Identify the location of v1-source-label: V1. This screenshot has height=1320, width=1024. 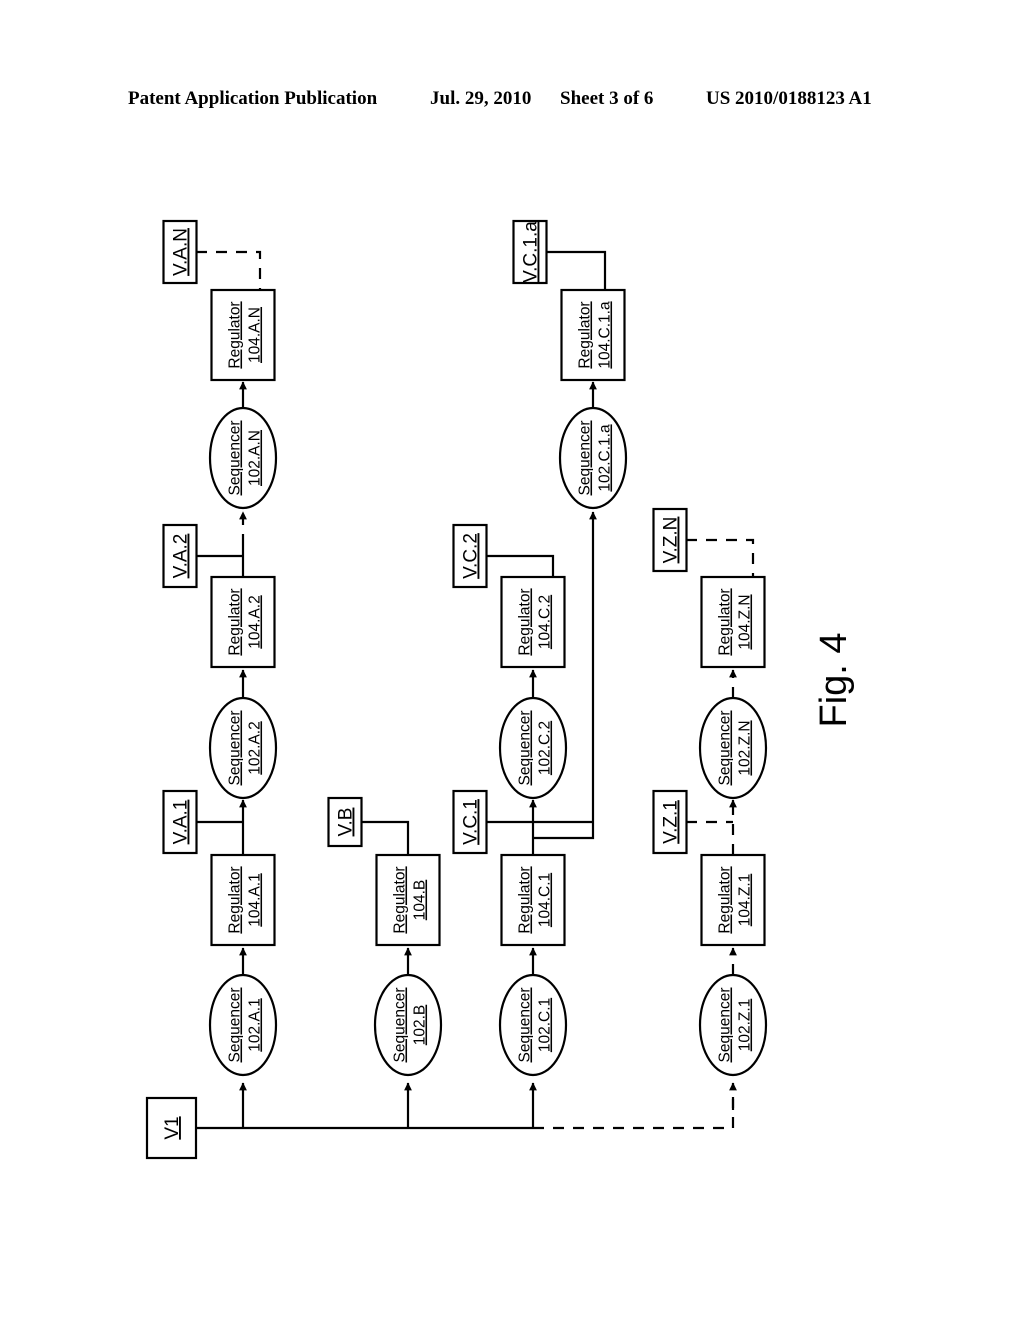
(172, 1127).